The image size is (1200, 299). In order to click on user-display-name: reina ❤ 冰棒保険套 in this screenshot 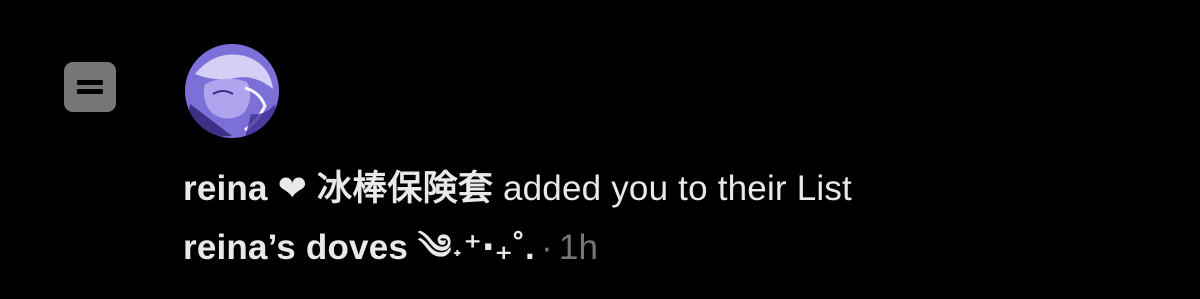, I will do `click(338, 188)`.